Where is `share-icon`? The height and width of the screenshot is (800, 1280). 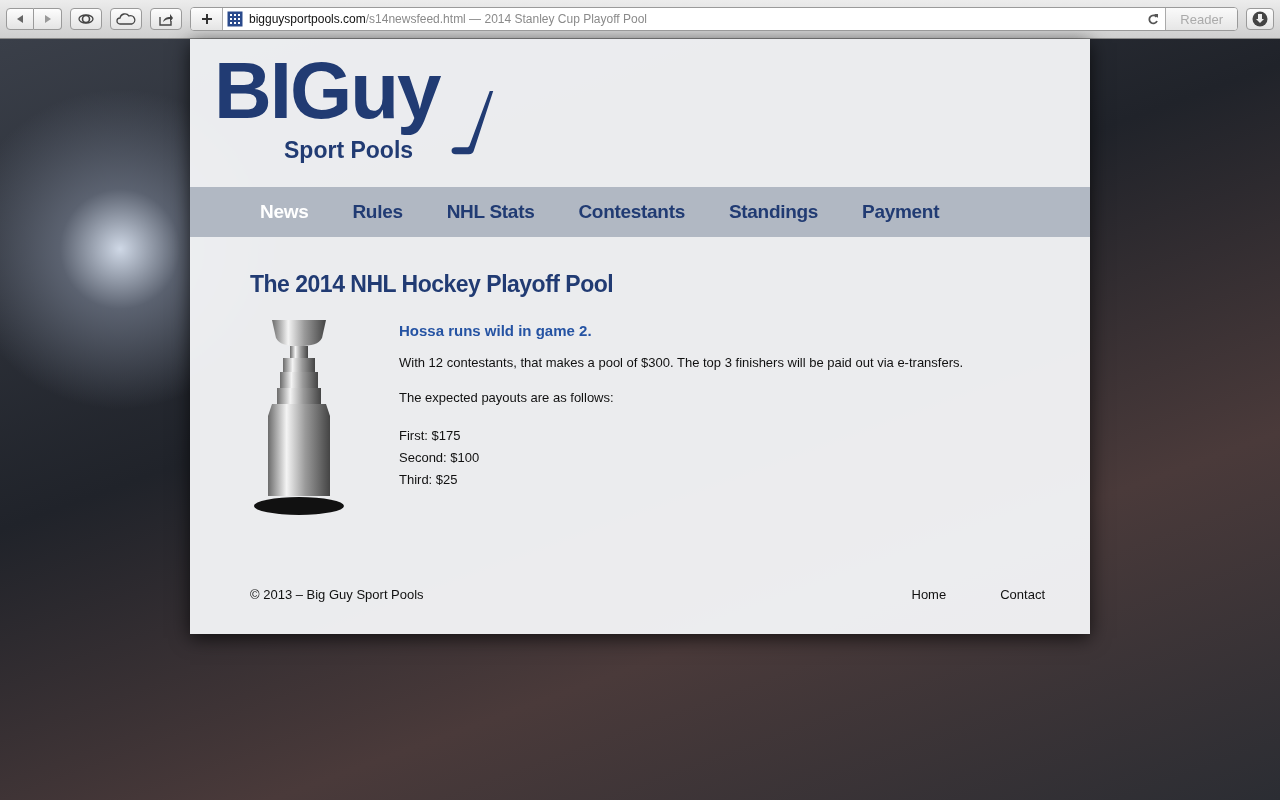
share-icon is located at coordinates (166, 19).